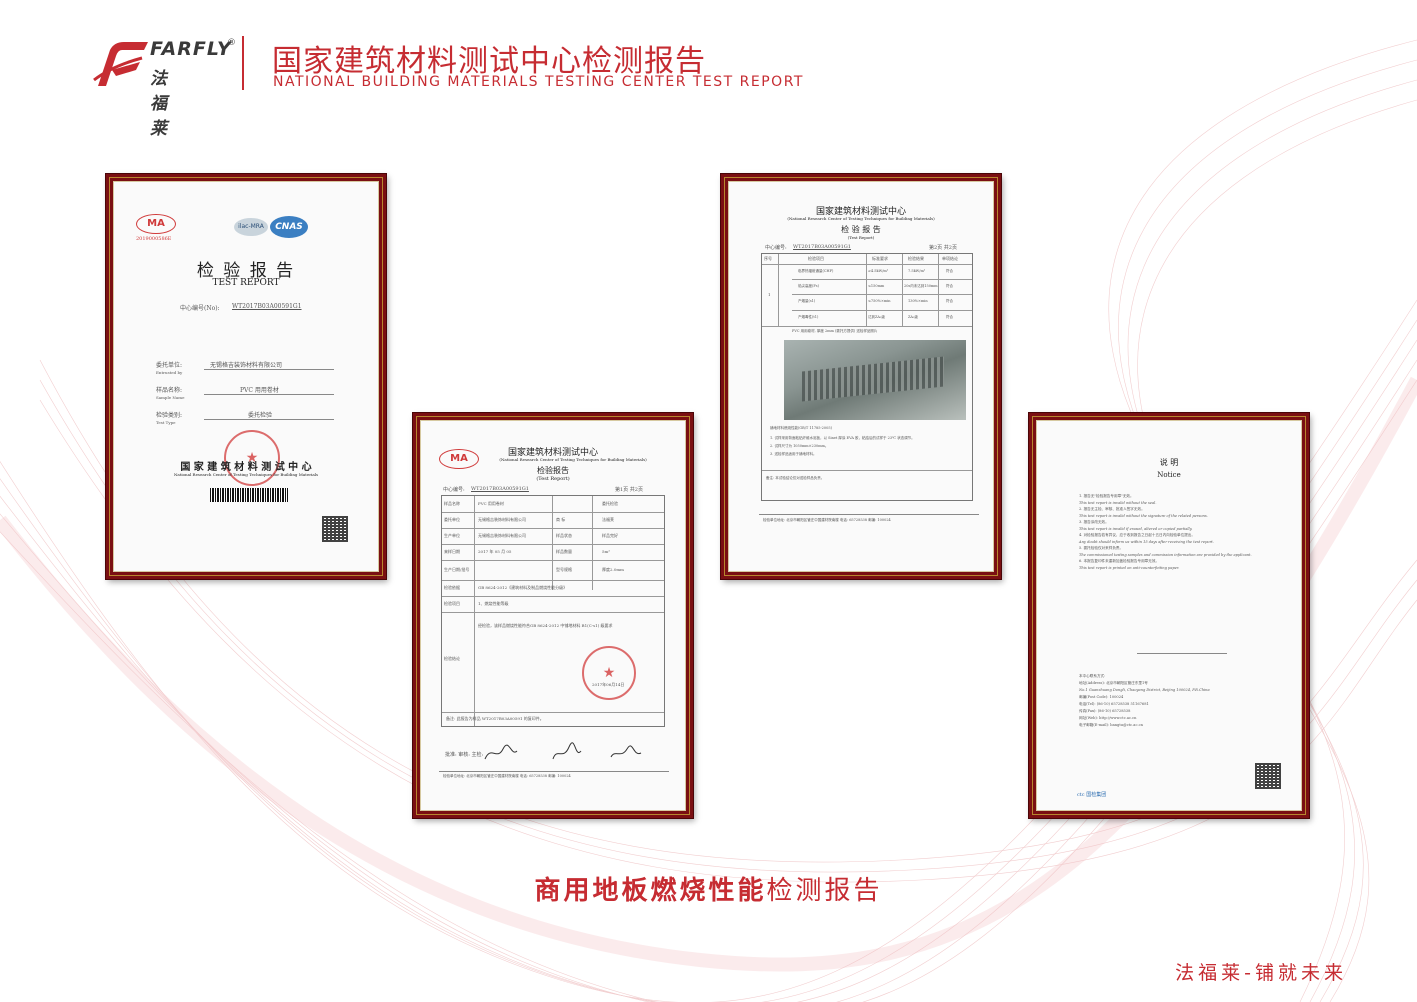  What do you see at coordinates (768, 258) in the screenshot?
I see `header-no: 序号` at bounding box center [768, 258].